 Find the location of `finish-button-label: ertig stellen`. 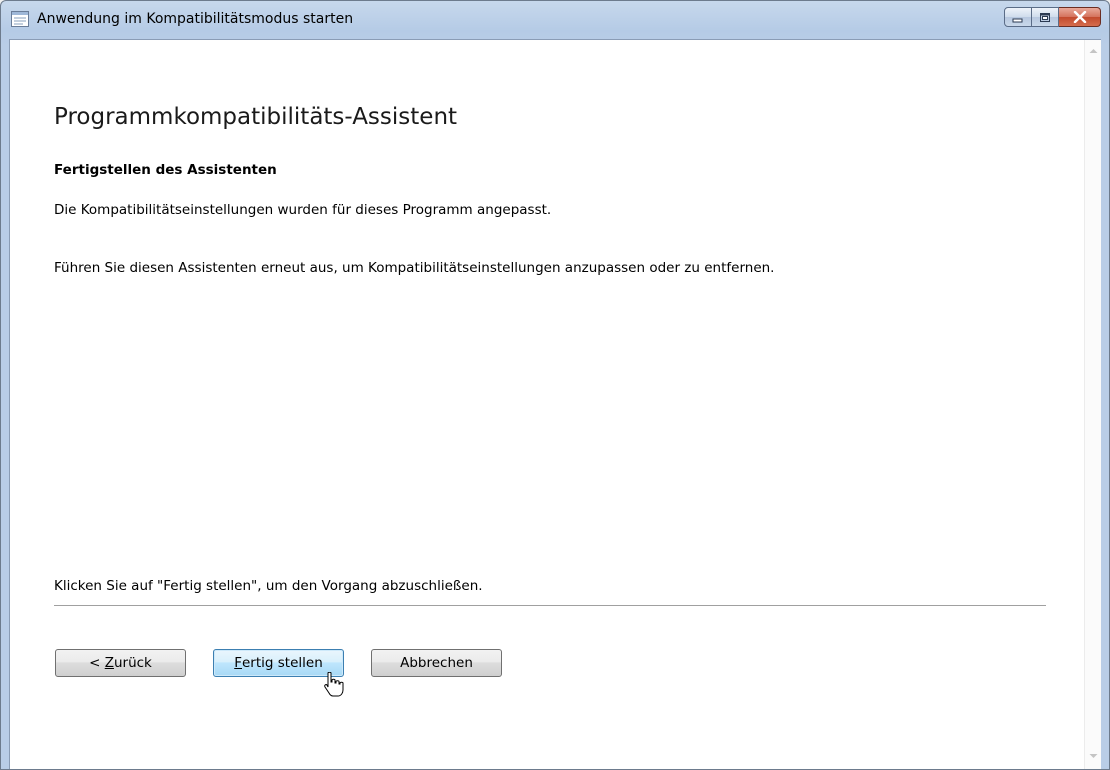

finish-button-label: ertig stellen is located at coordinates (282, 663).